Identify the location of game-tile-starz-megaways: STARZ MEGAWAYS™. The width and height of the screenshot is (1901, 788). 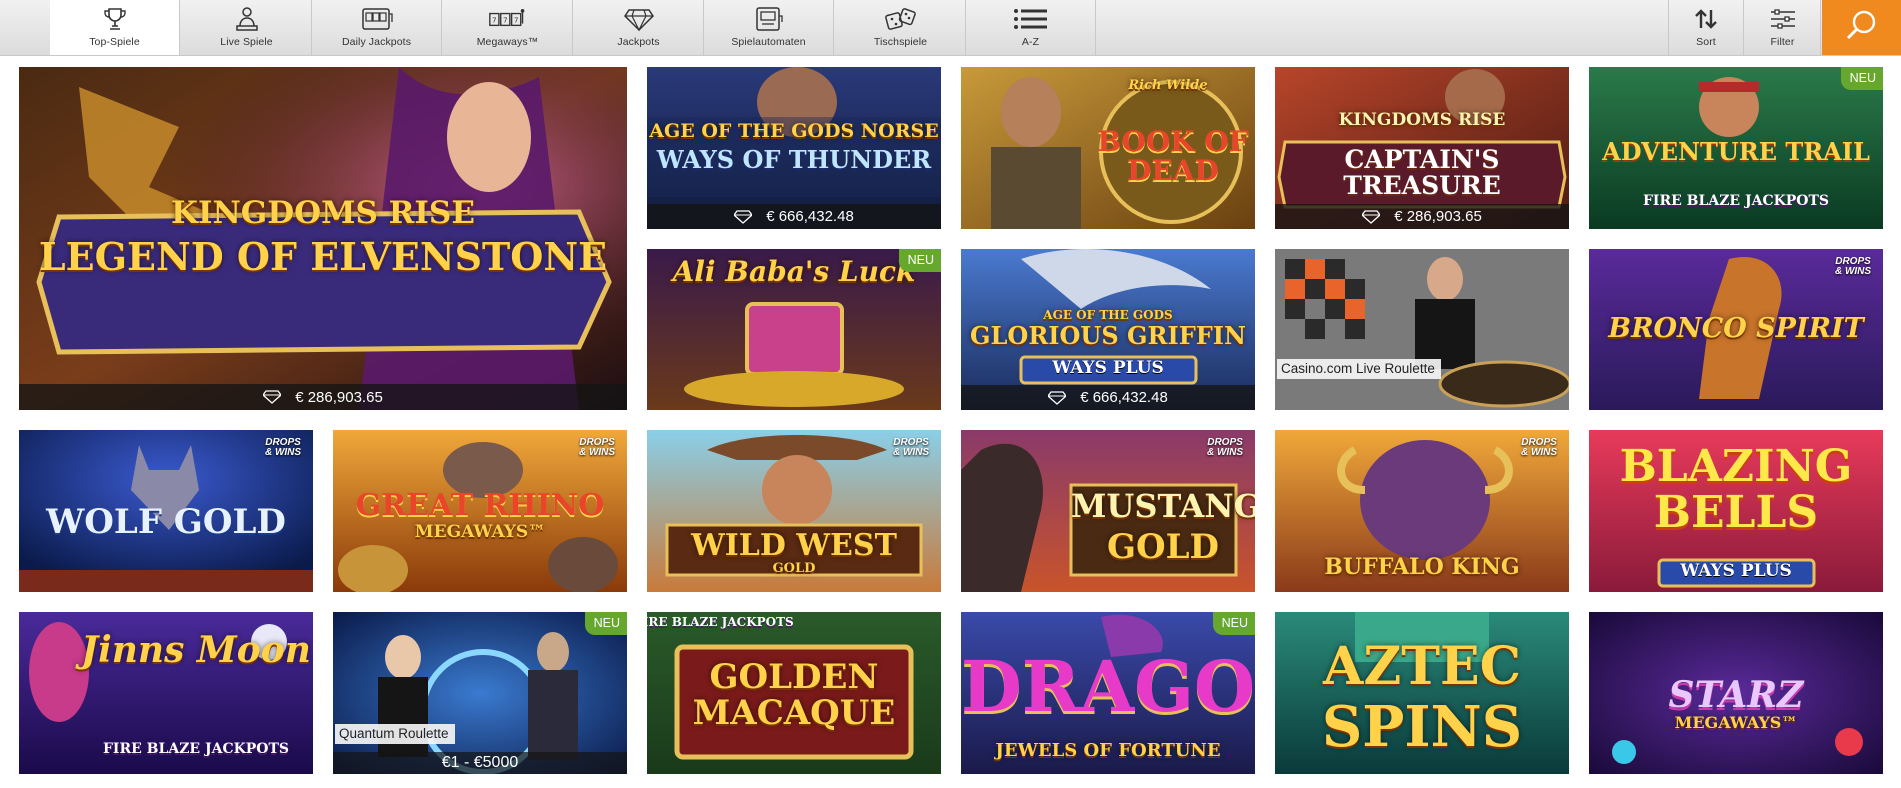
(1736, 693).